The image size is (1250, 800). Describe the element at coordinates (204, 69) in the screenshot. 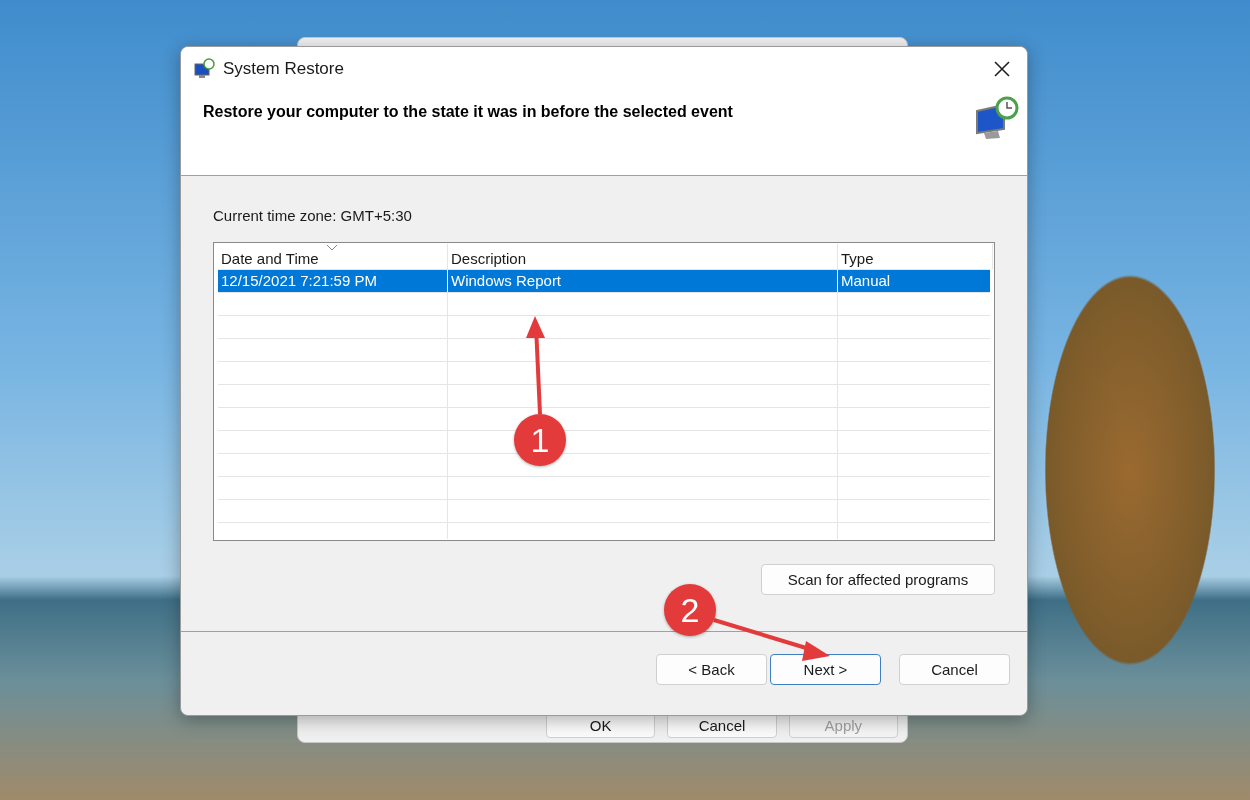

I see `system-restore-icon` at that location.